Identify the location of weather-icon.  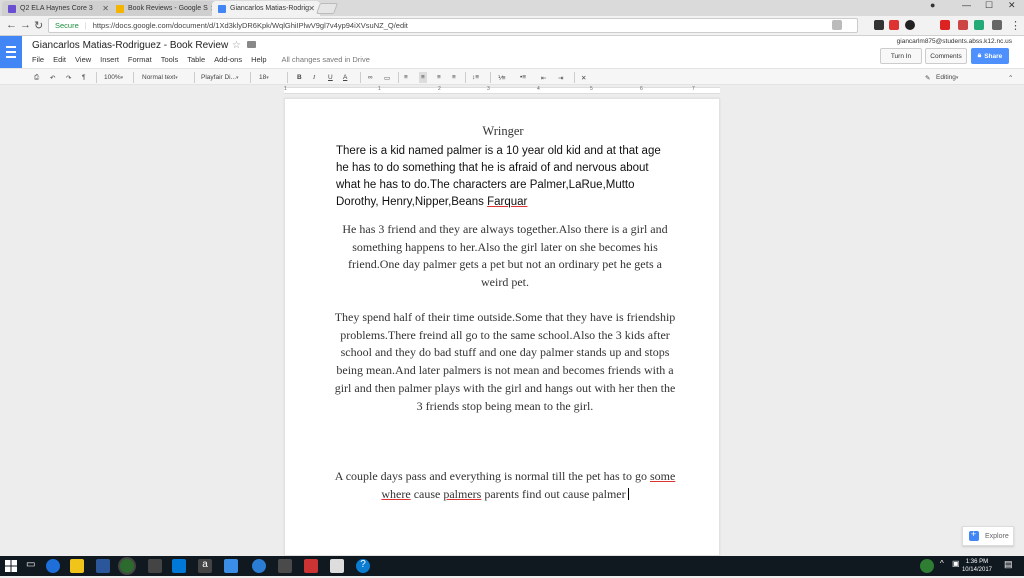
(231, 566).